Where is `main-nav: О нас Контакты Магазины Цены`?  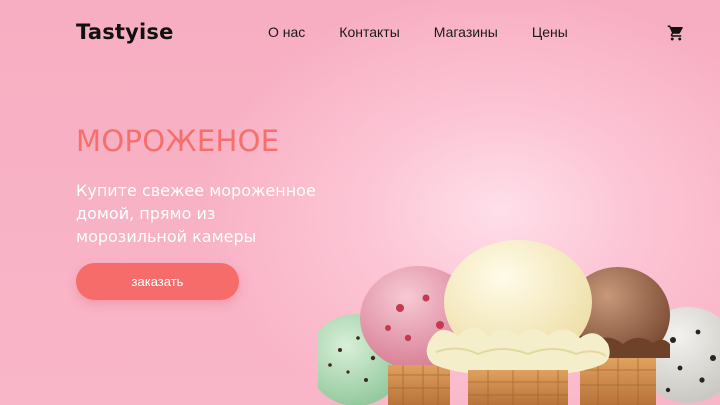 main-nav: О нас Контакты Магазины Цены is located at coordinates (435, 32).